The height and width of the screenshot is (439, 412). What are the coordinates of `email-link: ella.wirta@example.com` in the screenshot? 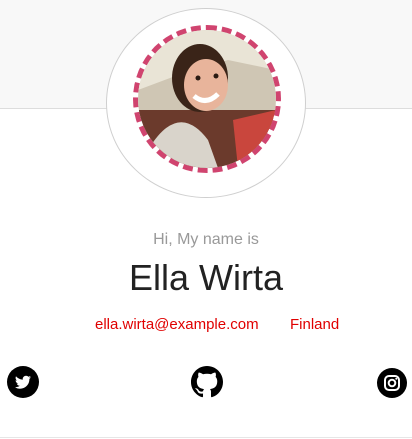 It's located at (177, 324).